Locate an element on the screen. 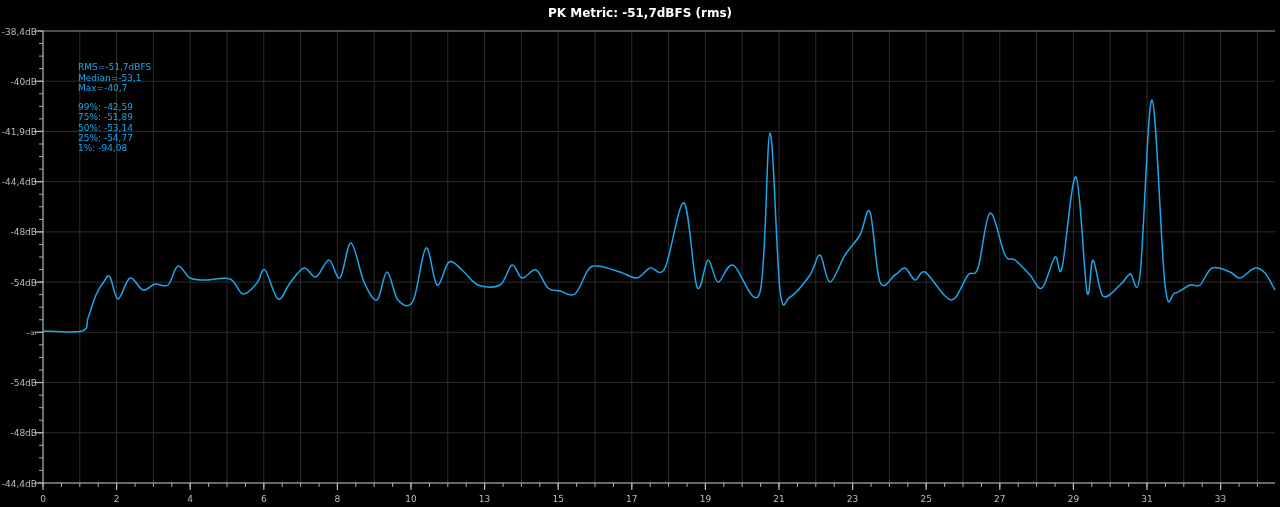 Image resolution: width=1280 pixels, height=507 pixels. x-axis-label: 23 is located at coordinates (852, 499).